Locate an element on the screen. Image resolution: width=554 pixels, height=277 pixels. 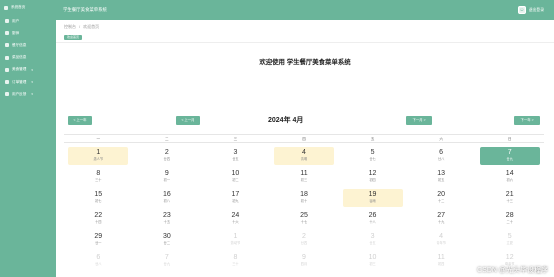
calendar-day: 11 初三 is located at coordinates (304, 178).